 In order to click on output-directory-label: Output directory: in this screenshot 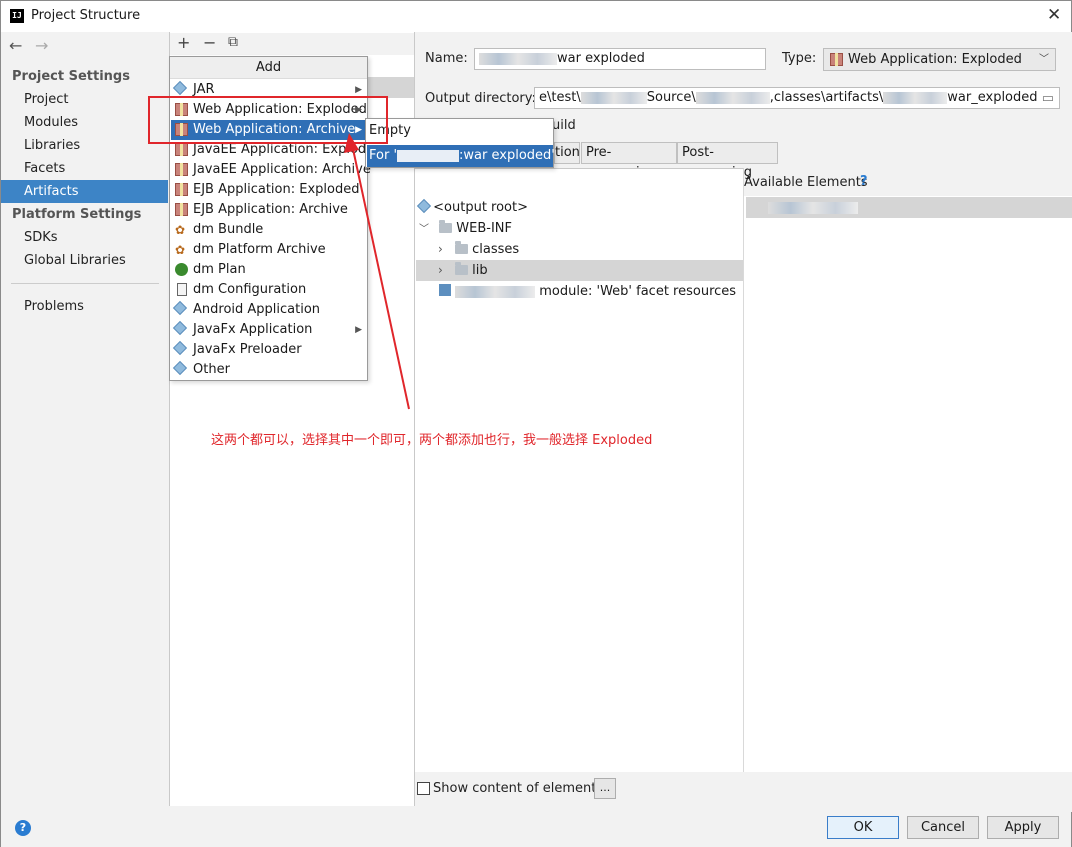, I will do `click(480, 98)`.